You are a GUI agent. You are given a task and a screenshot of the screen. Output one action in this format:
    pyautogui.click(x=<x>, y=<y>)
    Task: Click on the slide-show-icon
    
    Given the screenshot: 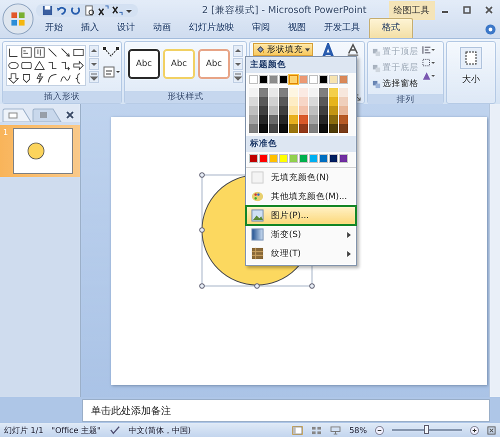 What is the action you would take?
    pyautogui.click(x=336, y=430)
    